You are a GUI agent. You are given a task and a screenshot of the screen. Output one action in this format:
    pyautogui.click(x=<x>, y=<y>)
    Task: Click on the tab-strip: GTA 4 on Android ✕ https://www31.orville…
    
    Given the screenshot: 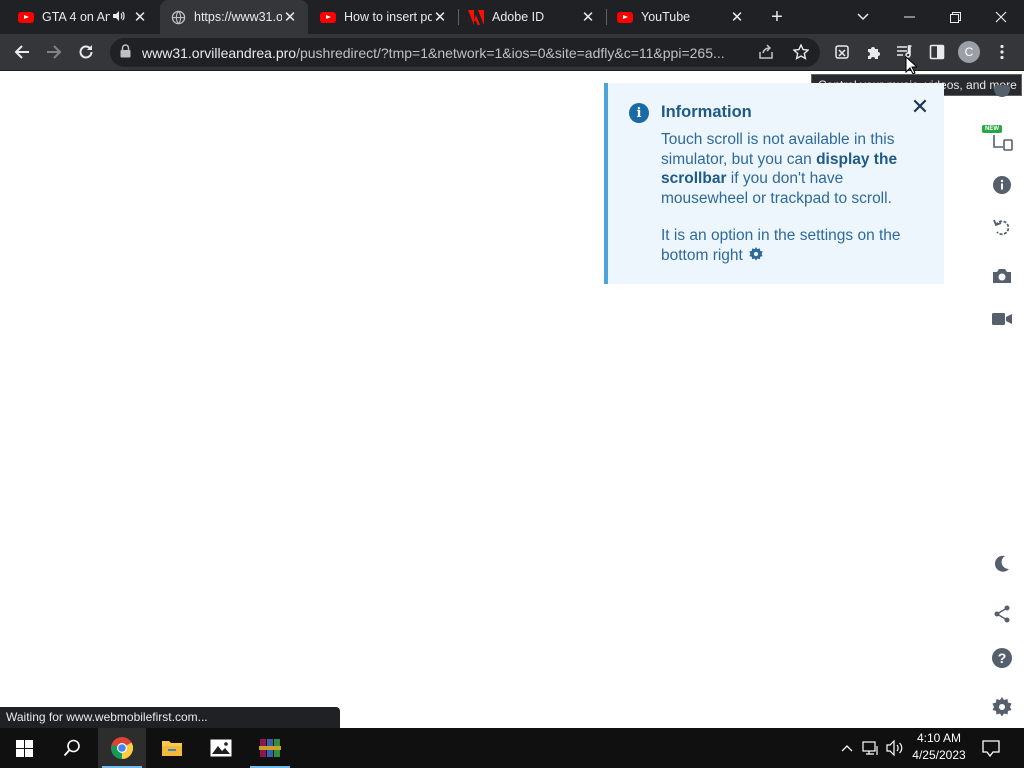 What is the action you would take?
    pyautogui.click(x=512, y=17)
    